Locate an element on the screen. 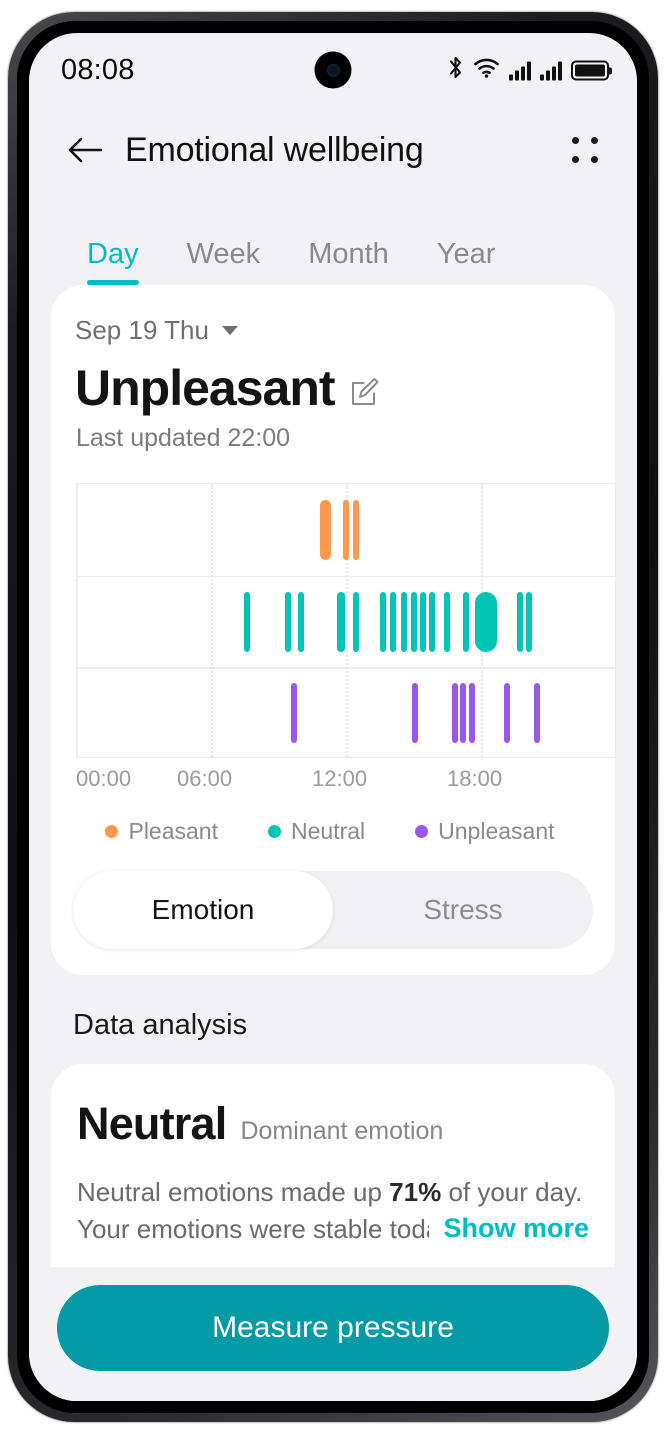 The image size is (666, 1434). metric-segmented-control: Emotion Stress is located at coordinates (333, 910).